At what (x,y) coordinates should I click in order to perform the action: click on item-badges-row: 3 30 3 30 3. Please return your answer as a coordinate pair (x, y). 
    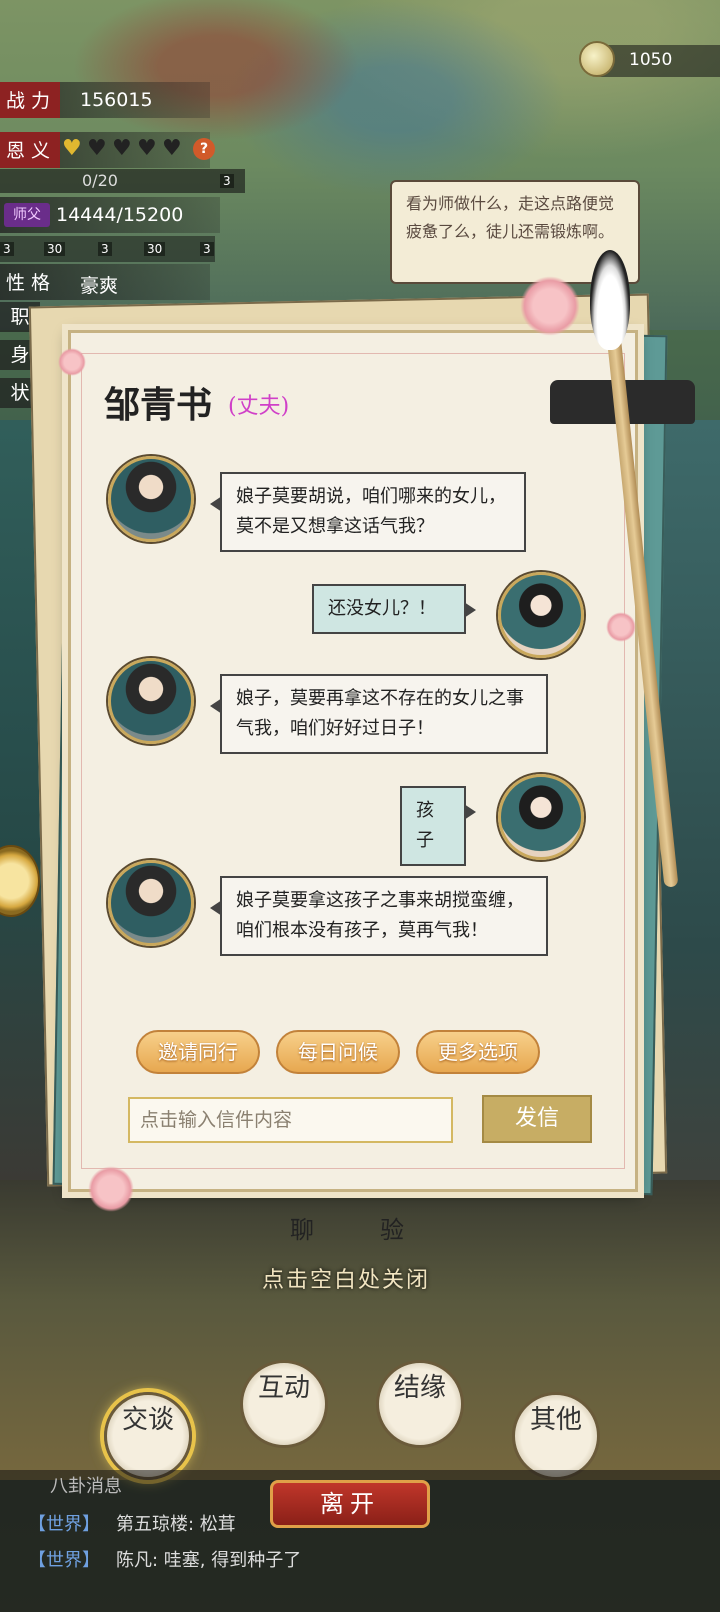
    Looking at the image, I should click on (107, 249).